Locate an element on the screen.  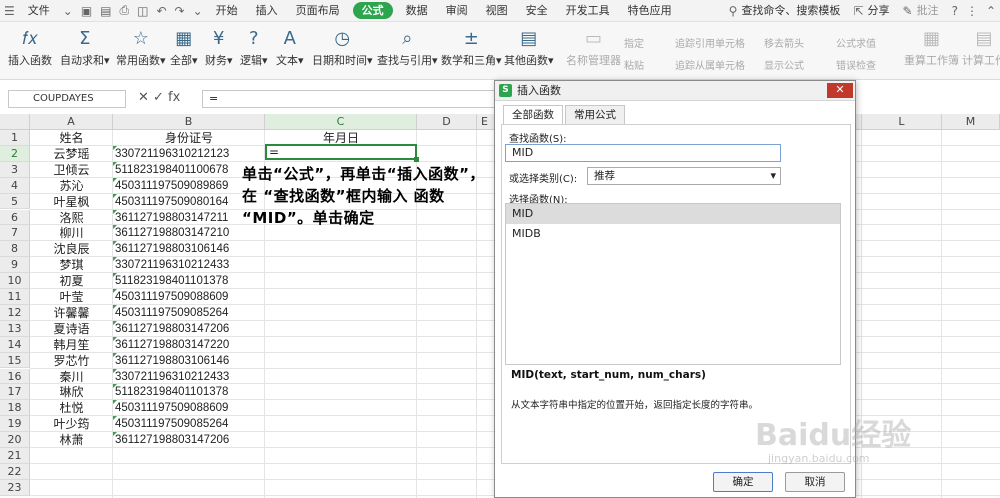
cell-name: 云梦瑶 is located at coordinates (71, 154).